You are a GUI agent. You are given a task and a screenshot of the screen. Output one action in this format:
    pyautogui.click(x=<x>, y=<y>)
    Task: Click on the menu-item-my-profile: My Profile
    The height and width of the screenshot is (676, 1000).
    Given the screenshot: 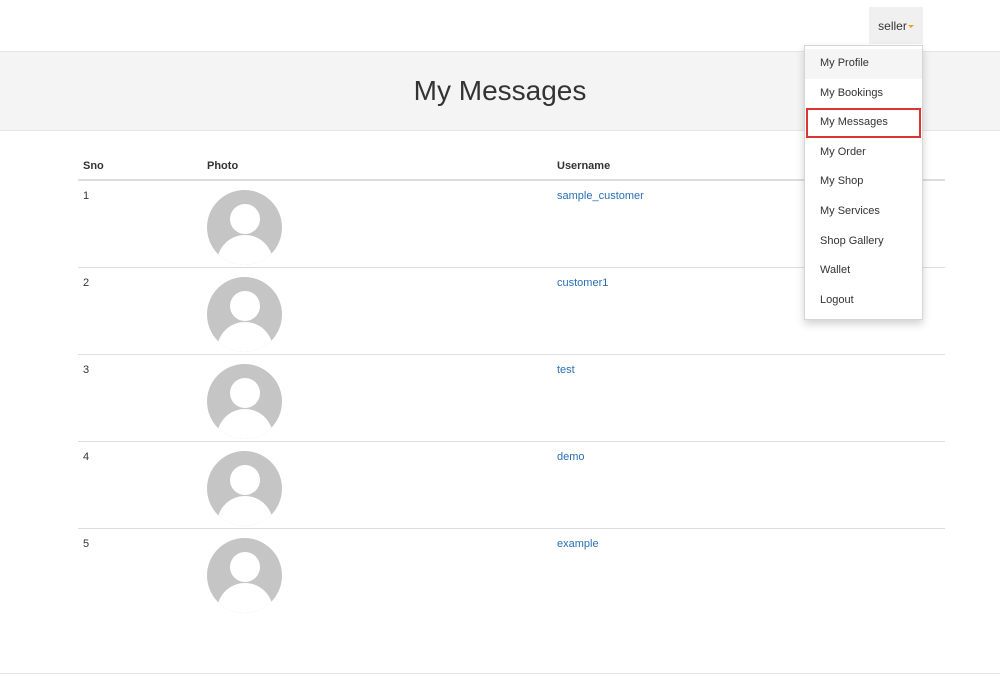 What is the action you would take?
    pyautogui.click(x=863, y=64)
    